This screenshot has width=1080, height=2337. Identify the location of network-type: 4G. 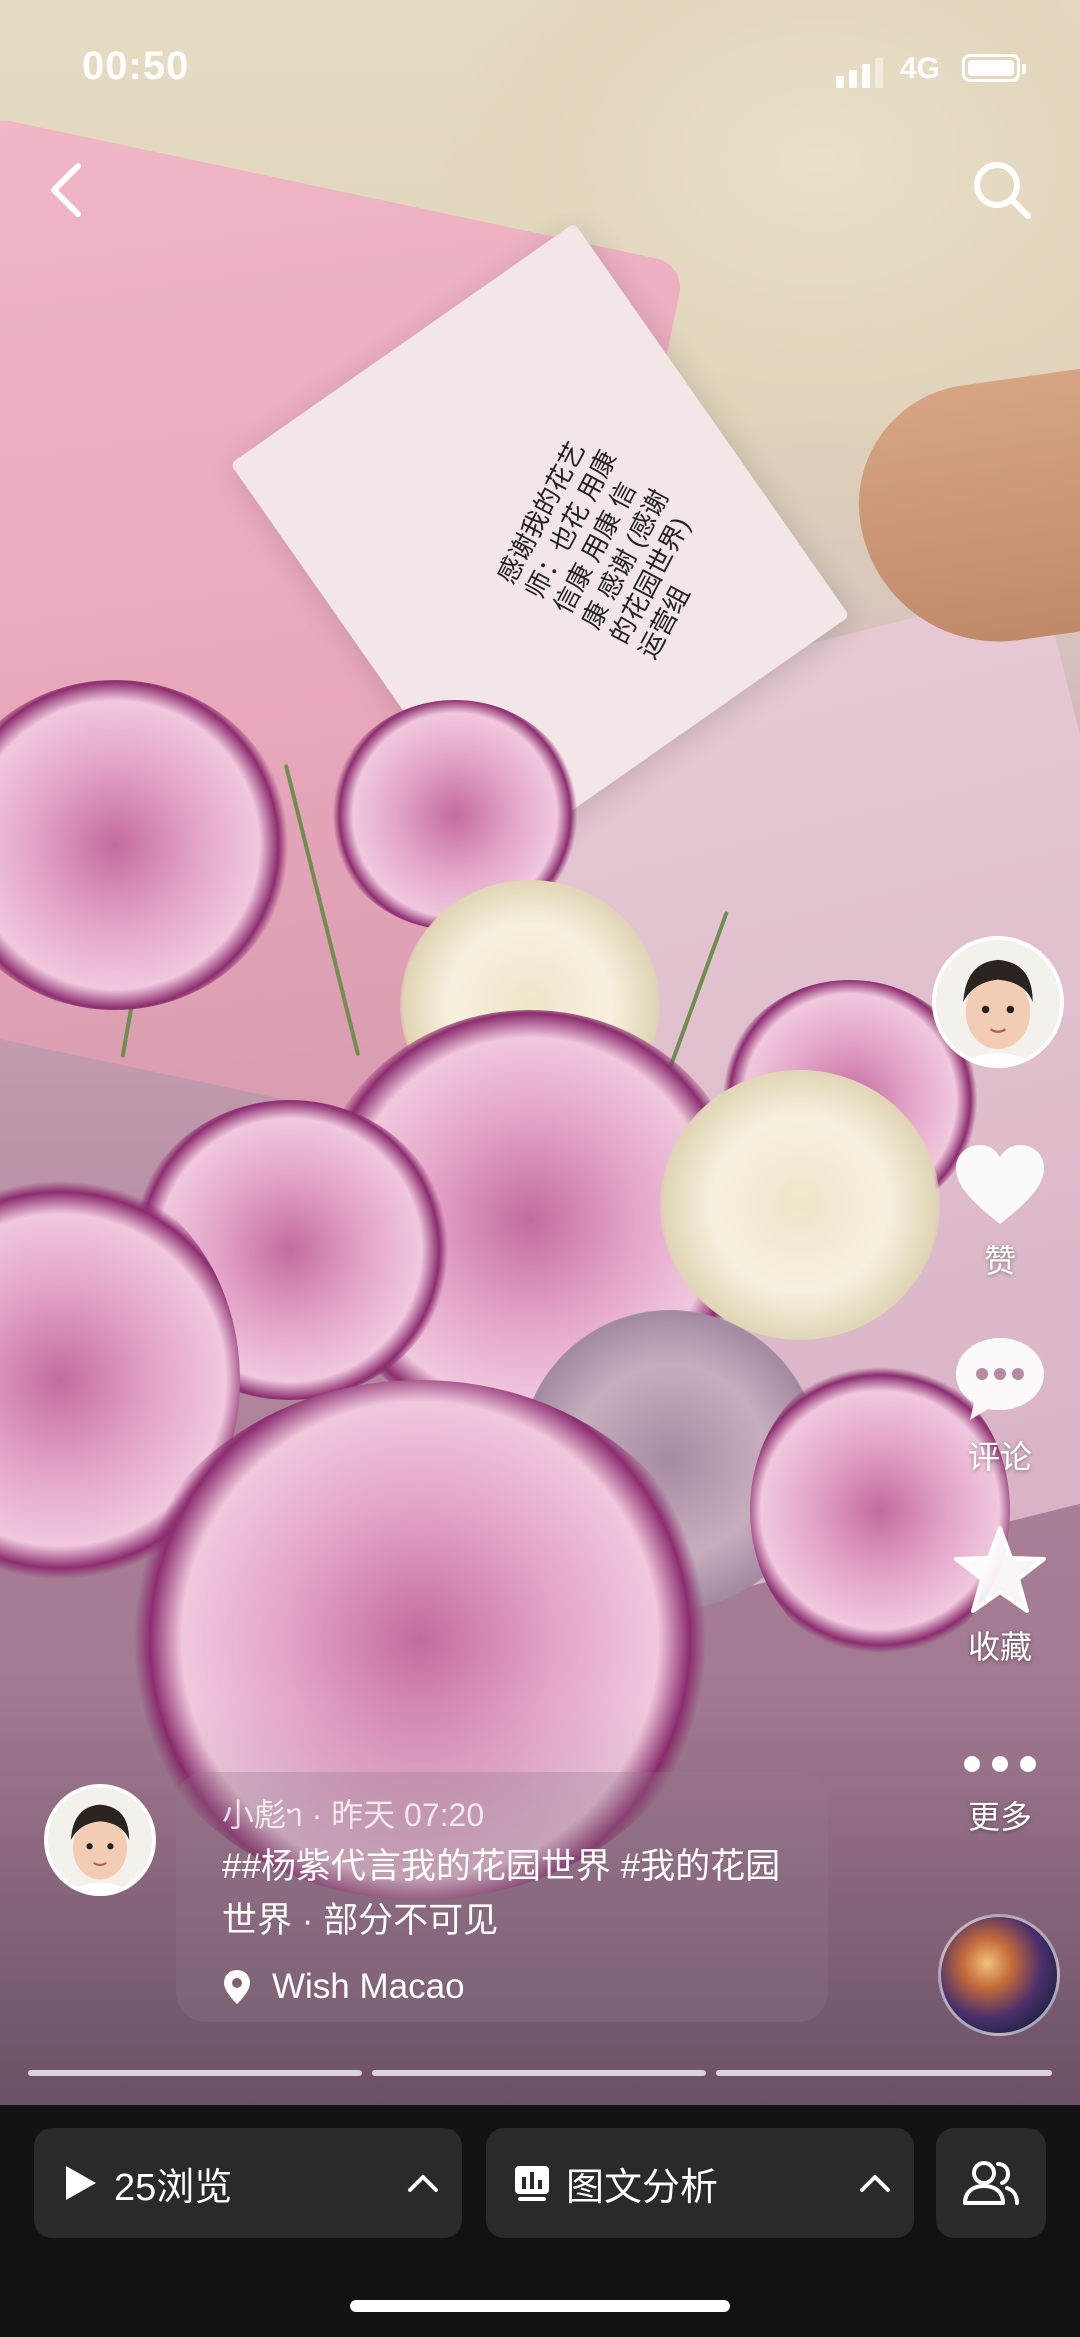
(920, 68).